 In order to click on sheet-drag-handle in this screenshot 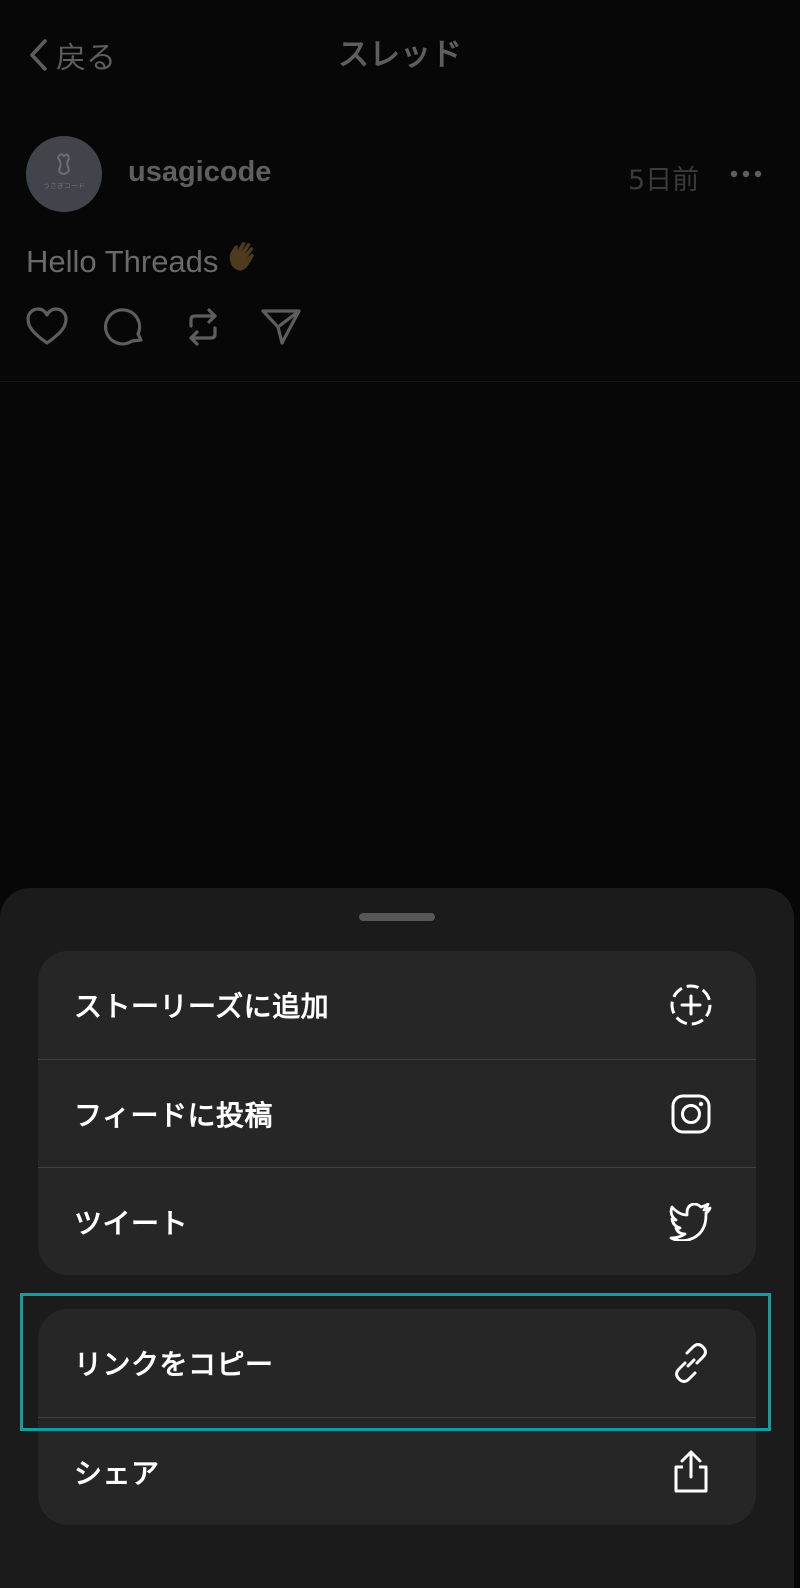, I will do `click(397, 917)`.